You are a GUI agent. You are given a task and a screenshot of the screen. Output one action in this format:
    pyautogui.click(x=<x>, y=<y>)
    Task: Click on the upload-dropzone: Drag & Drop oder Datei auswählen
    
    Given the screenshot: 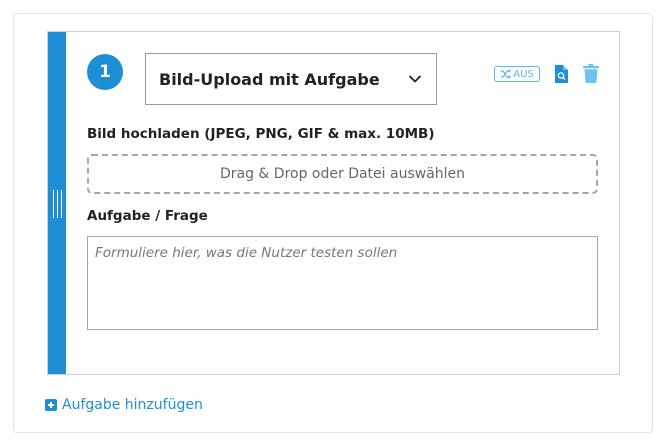 What is the action you would take?
    pyautogui.click(x=342, y=174)
    